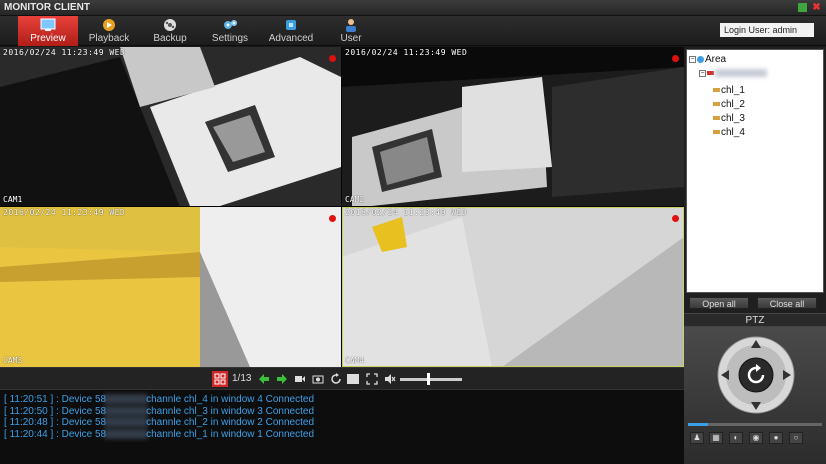  What do you see at coordinates (802, 7) in the screenshot?
I see `minimize-button` at bounding box center [802, 7].